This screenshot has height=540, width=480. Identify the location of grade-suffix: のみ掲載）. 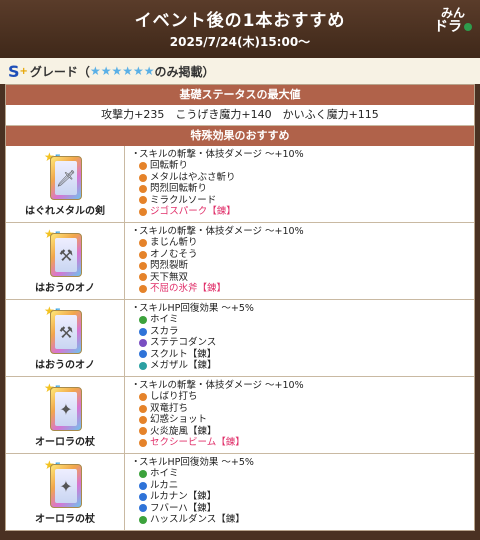
(184, 71).